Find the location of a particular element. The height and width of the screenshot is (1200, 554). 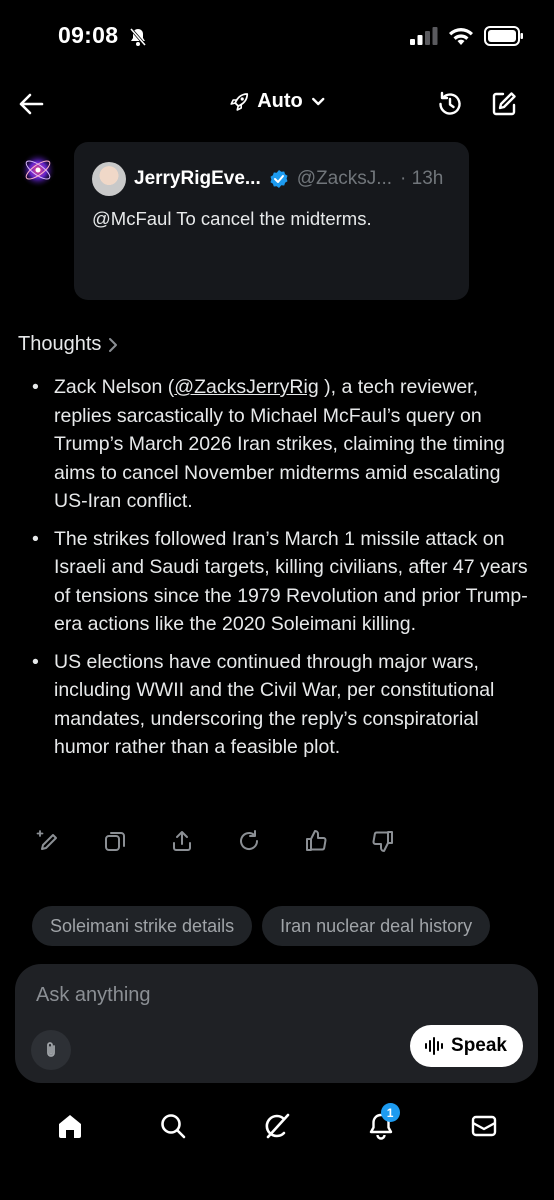

compose-icon is located at coordinates (504, 104).